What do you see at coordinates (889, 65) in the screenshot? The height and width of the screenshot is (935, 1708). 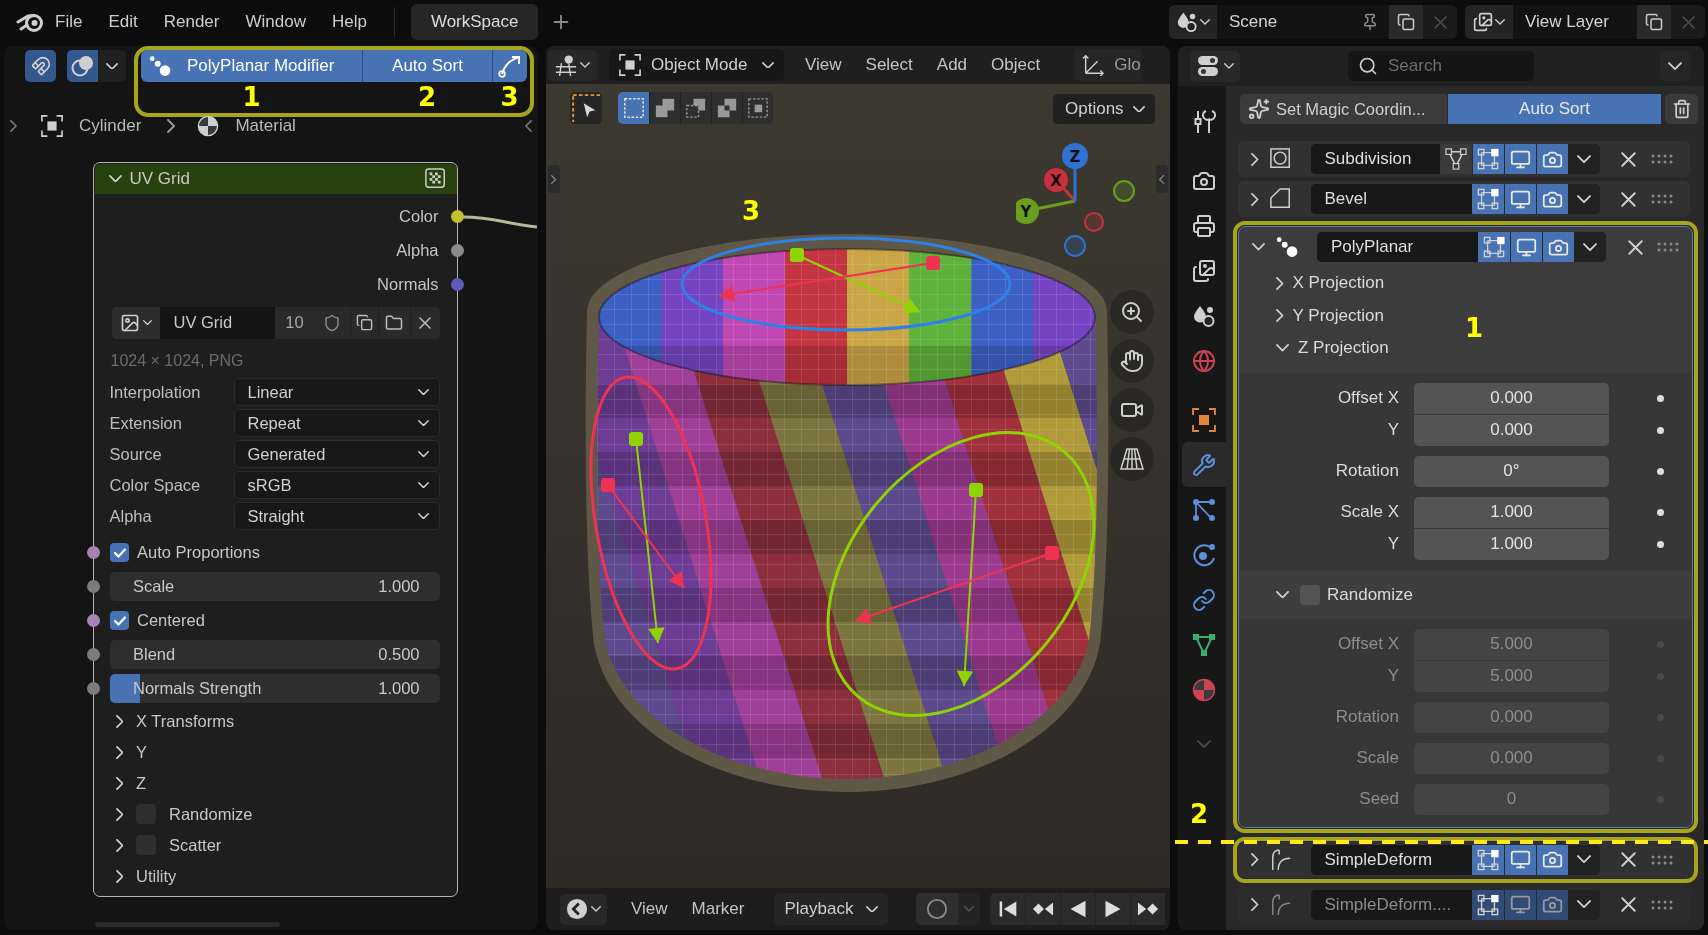 I see `menu-item: Select` at bounding box center [889, 65].